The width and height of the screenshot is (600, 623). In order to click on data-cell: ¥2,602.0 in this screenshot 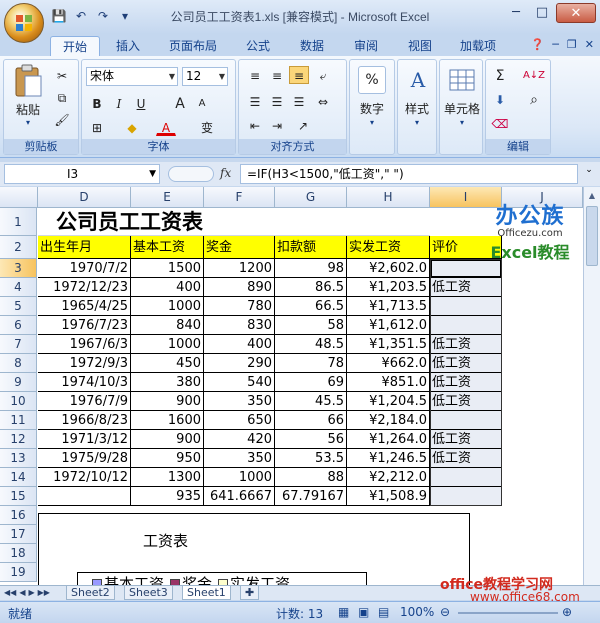, I will do `click(388, 268)`.